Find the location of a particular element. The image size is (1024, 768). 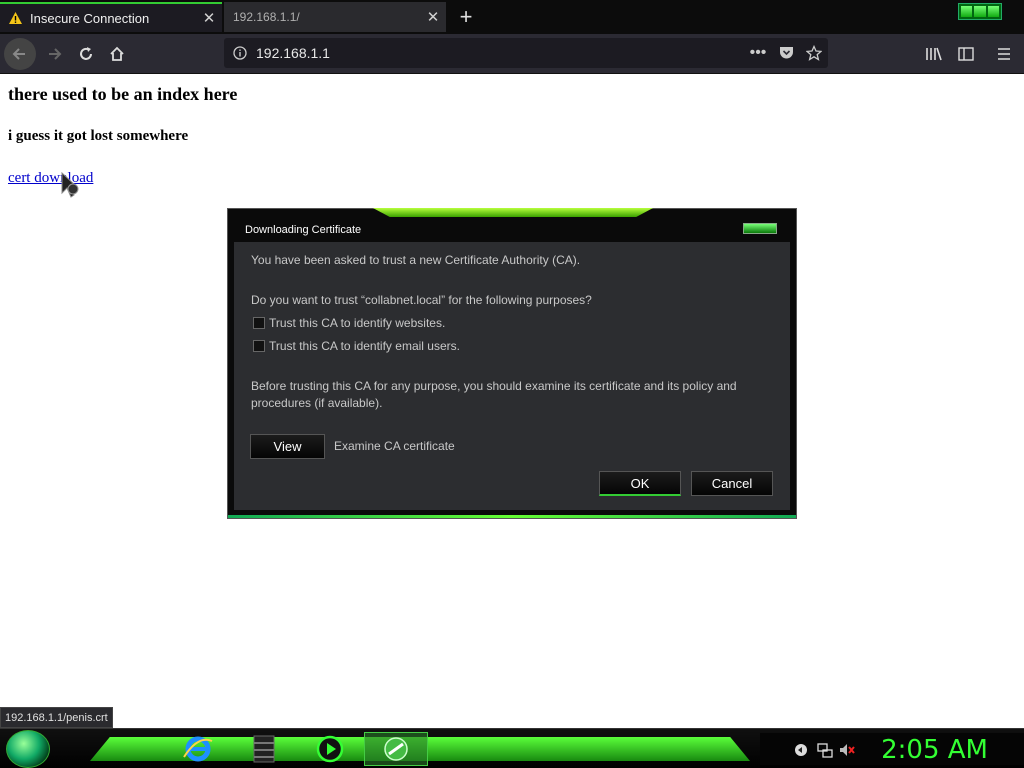

trust-email-checkbox-row: Trust this CA to identify email users. is located at coordinates (356, 346).